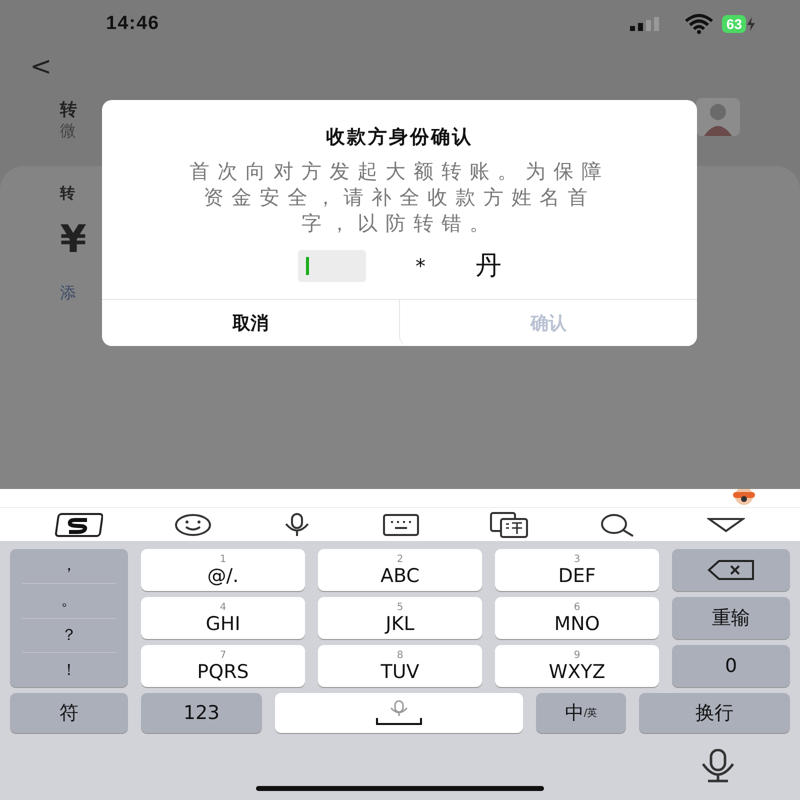  What do you see at coordinates (399, 137) in the screenshot?
I see `dialog-title: 收款方身份确认` at bounding box center [399, 137].